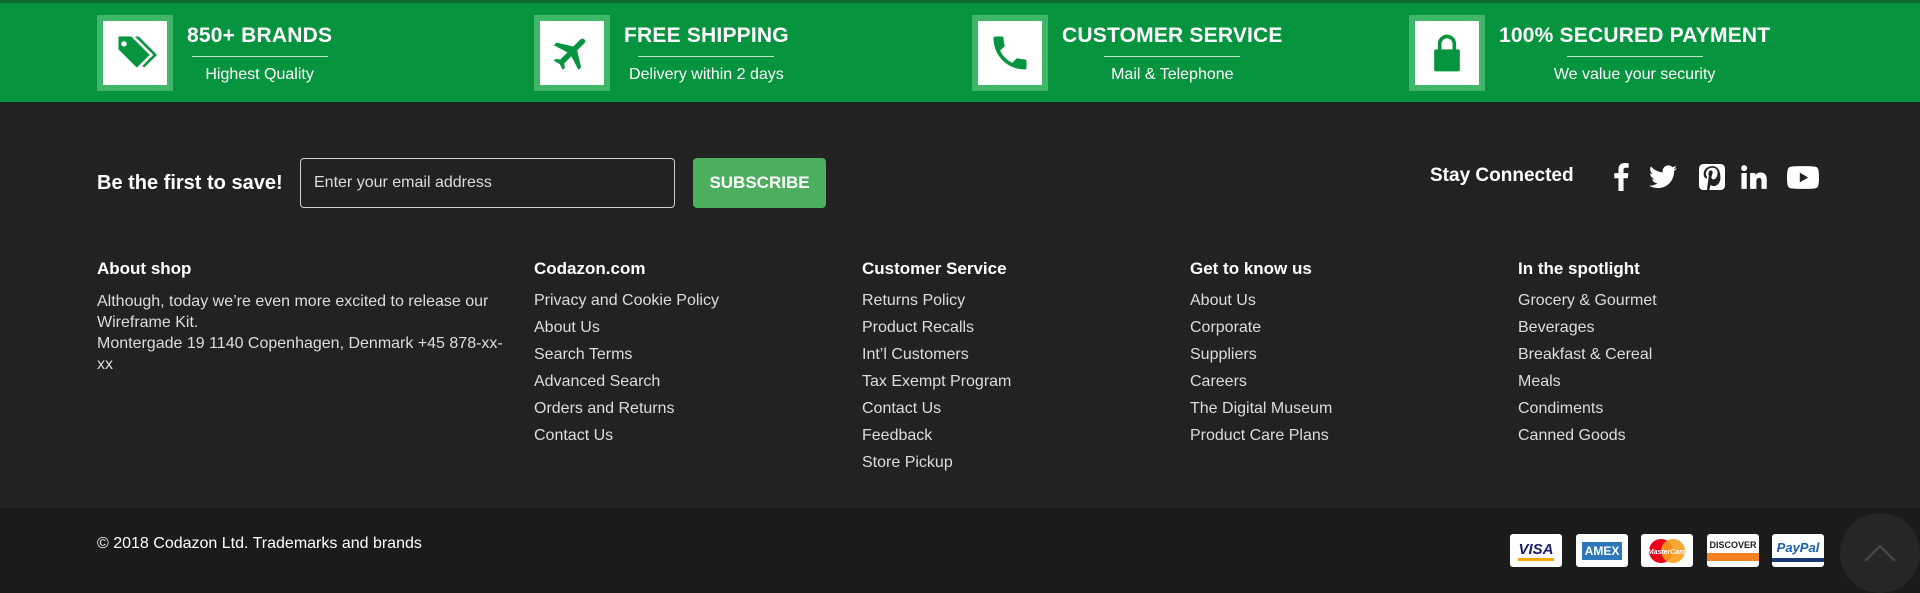 The image size is (1920, 593). I want to click on footer-link: Feedback, so click(936, 436).